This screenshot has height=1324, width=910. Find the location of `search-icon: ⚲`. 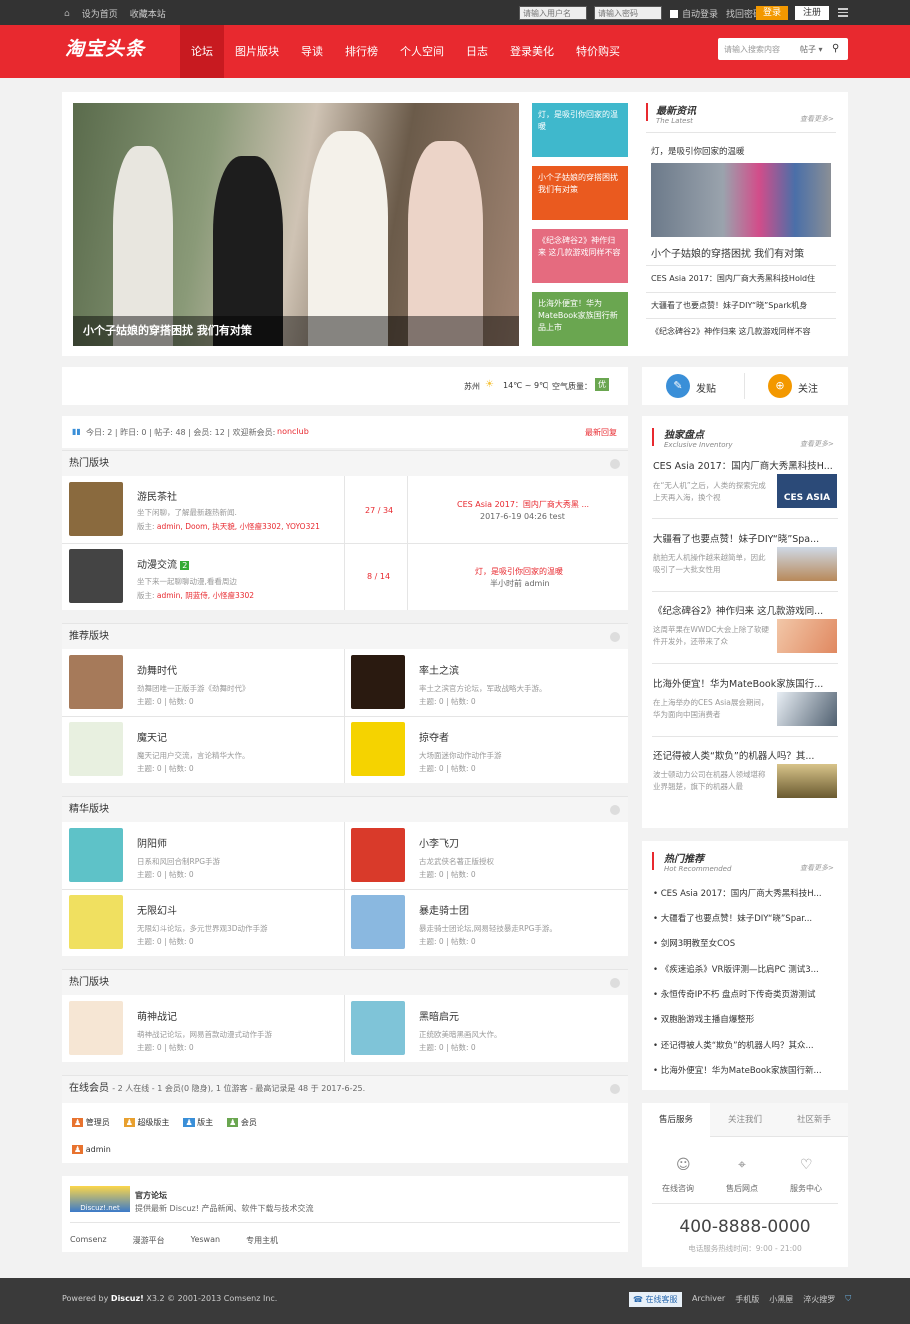

search-icon: ⚲ is located at coordinates (835, 48).